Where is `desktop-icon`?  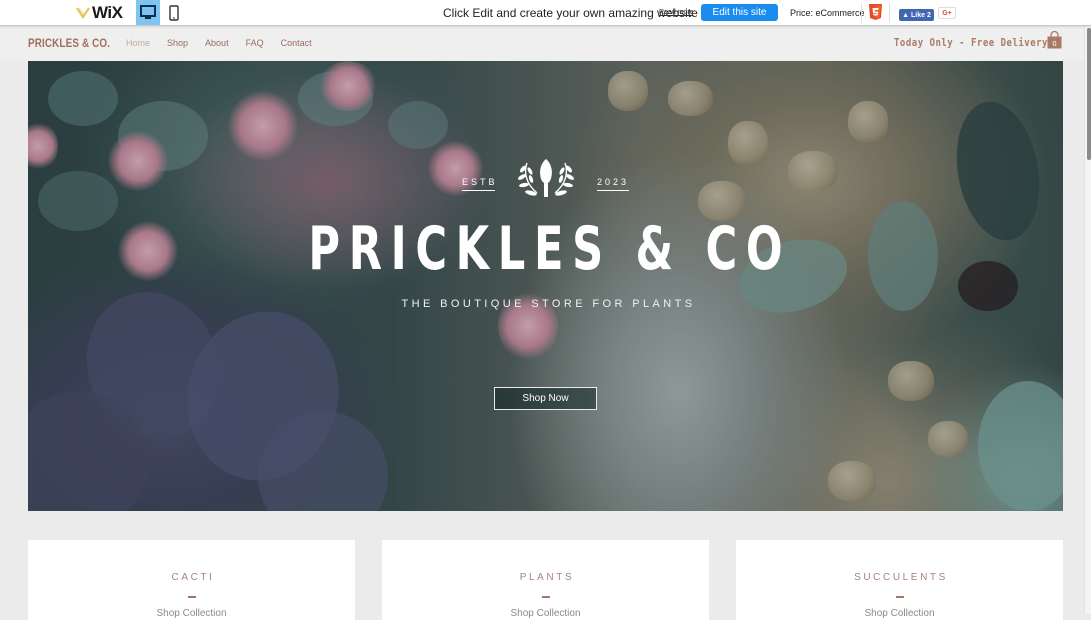 desktop-icon is located at coordinates (148, 12).